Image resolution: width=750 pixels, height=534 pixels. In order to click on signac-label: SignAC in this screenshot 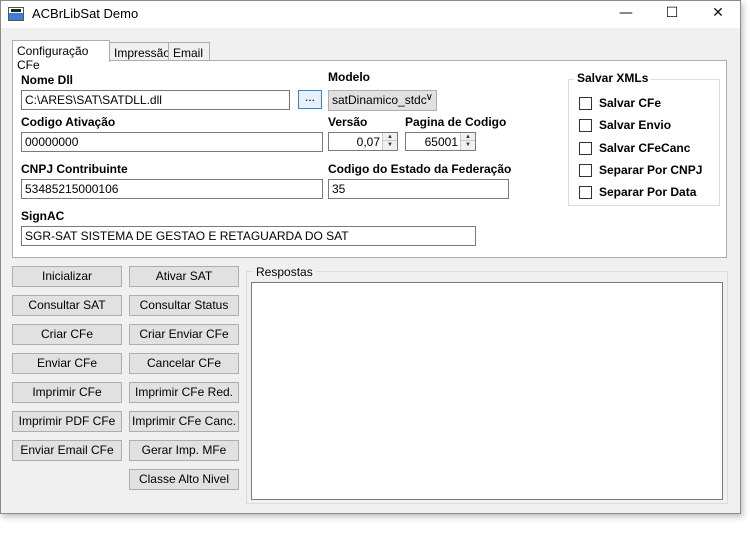, I will do `click(43, 216)`.